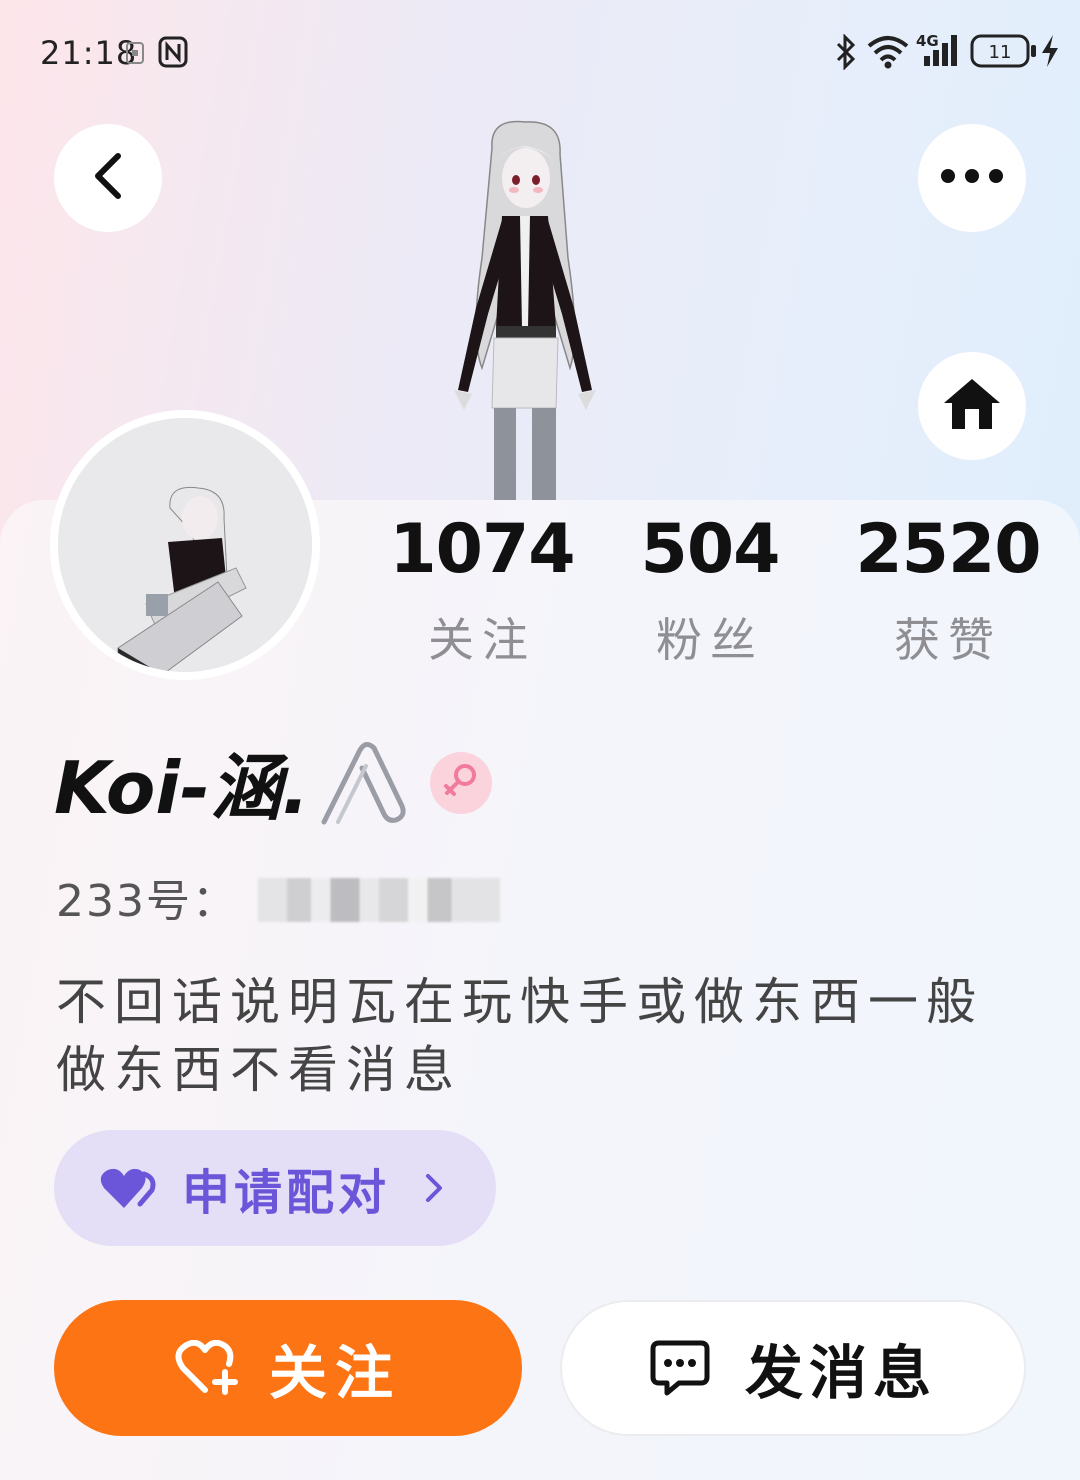  What do you see at coordinates (173, 54) in the screenshot?
I see `nfc-icon` at bounding box center [173, 54].